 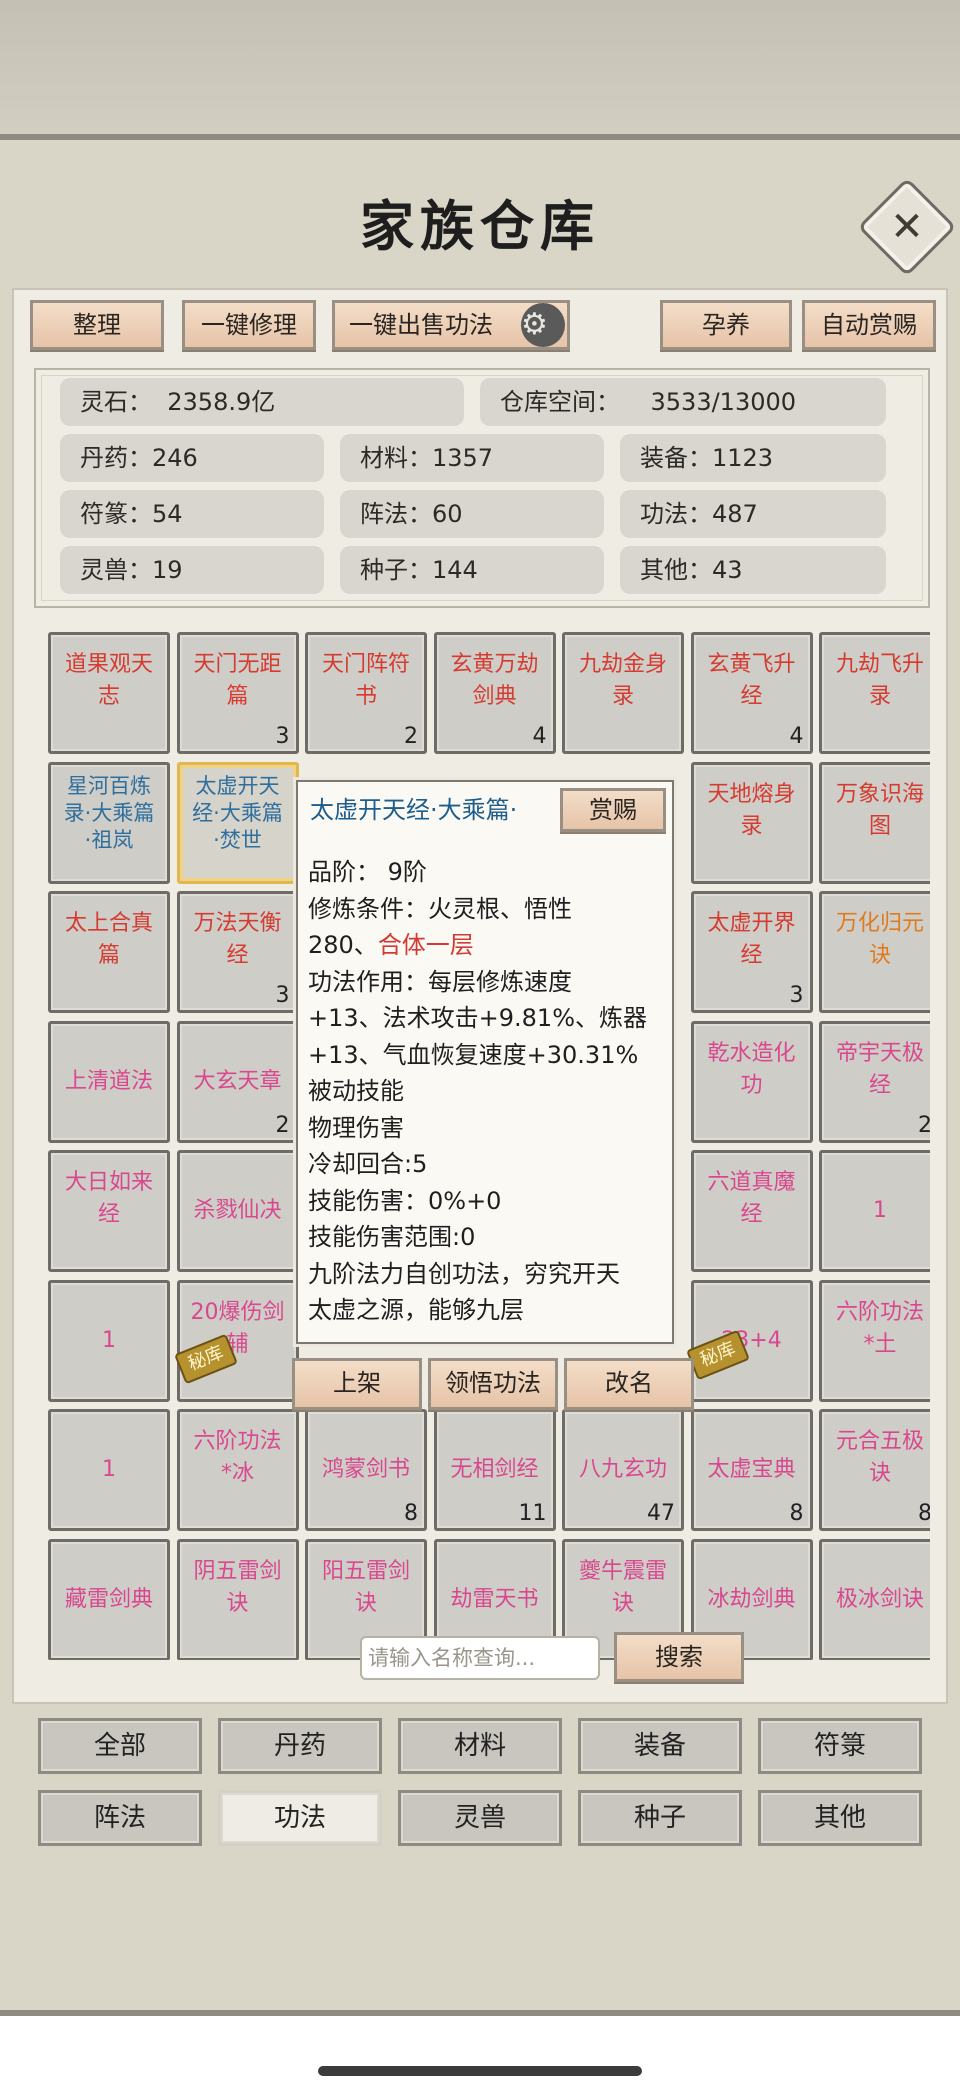 I want to click on item-name: 天门无距 篇, so click(x=237, y=680).